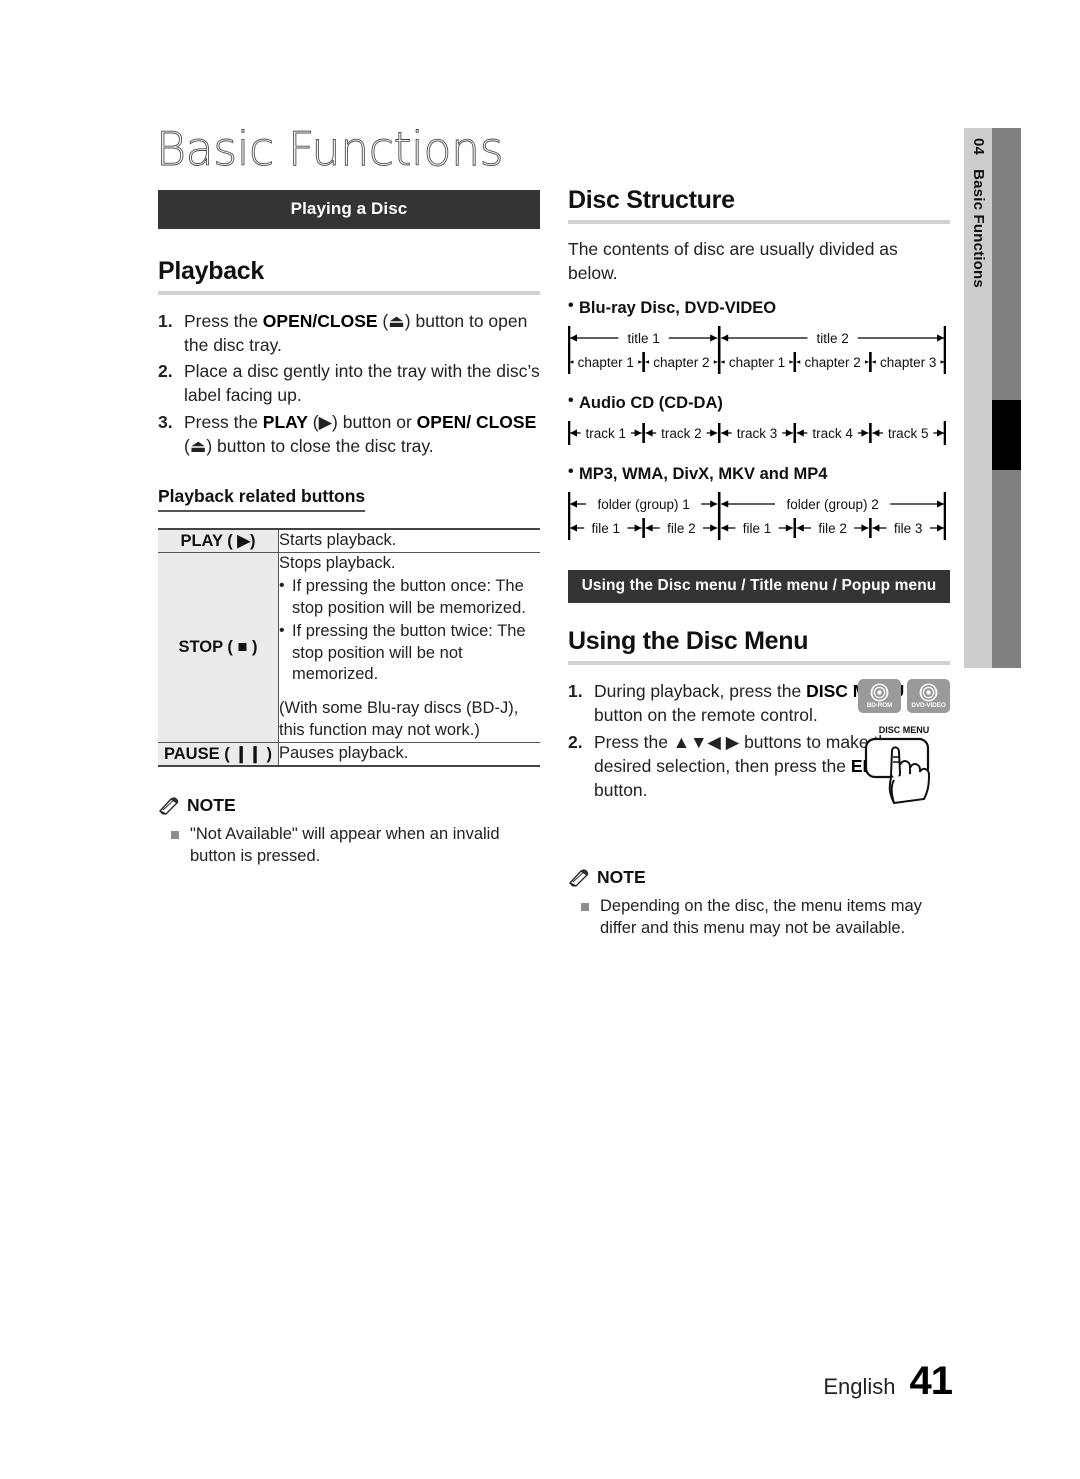 Image resolution: width=1080 pixels, height=1479 pixels. What do you see at coordinates (908, 528) in the screenshot?
I see `svg-text: file 3` at bounding box center [908, 528].